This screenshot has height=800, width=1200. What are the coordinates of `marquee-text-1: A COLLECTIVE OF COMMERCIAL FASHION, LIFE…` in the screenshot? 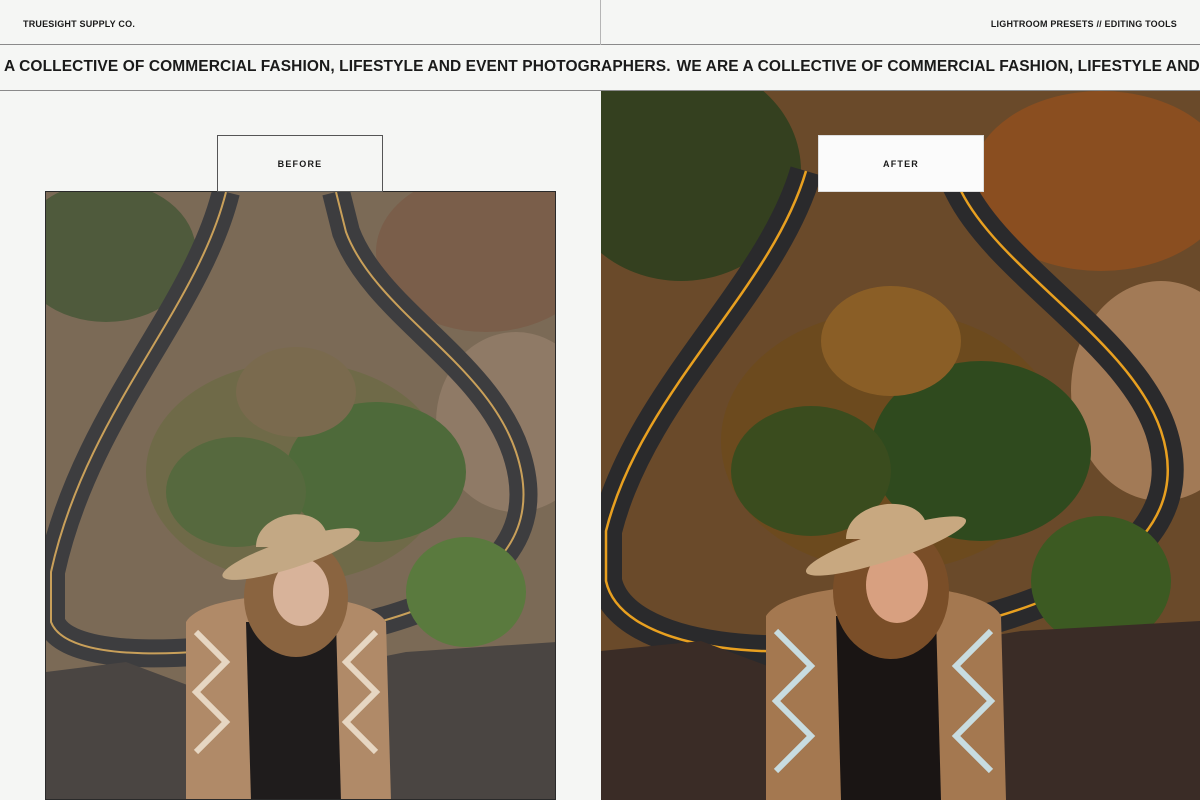 It's located at (337, 66).